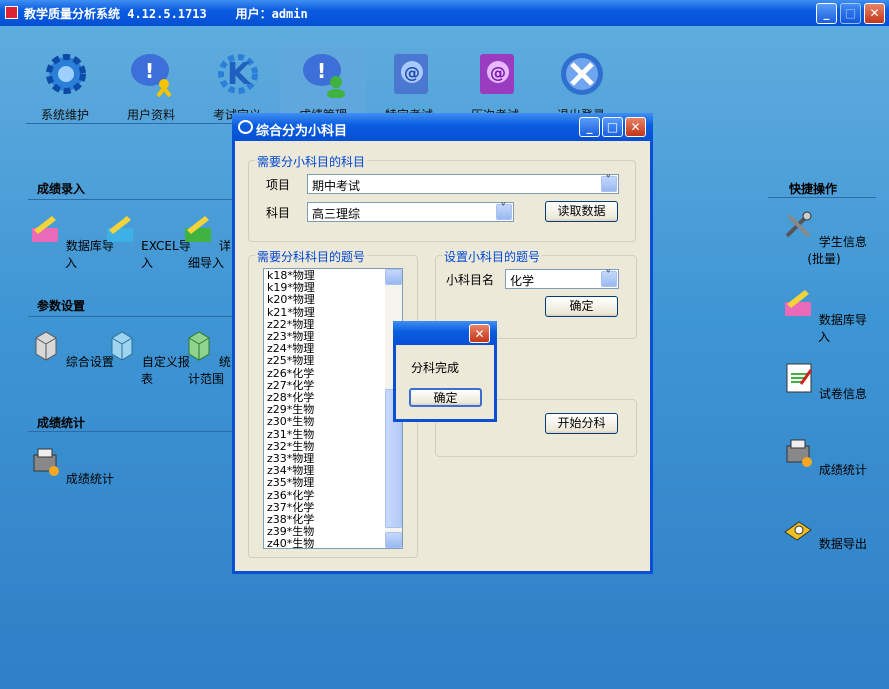 This screenshot has height=689, width=889. What do you see at coordinates (463, 184) in the screenshot?
I see `project-select: 期中考试` at bounding box center [463, 184].